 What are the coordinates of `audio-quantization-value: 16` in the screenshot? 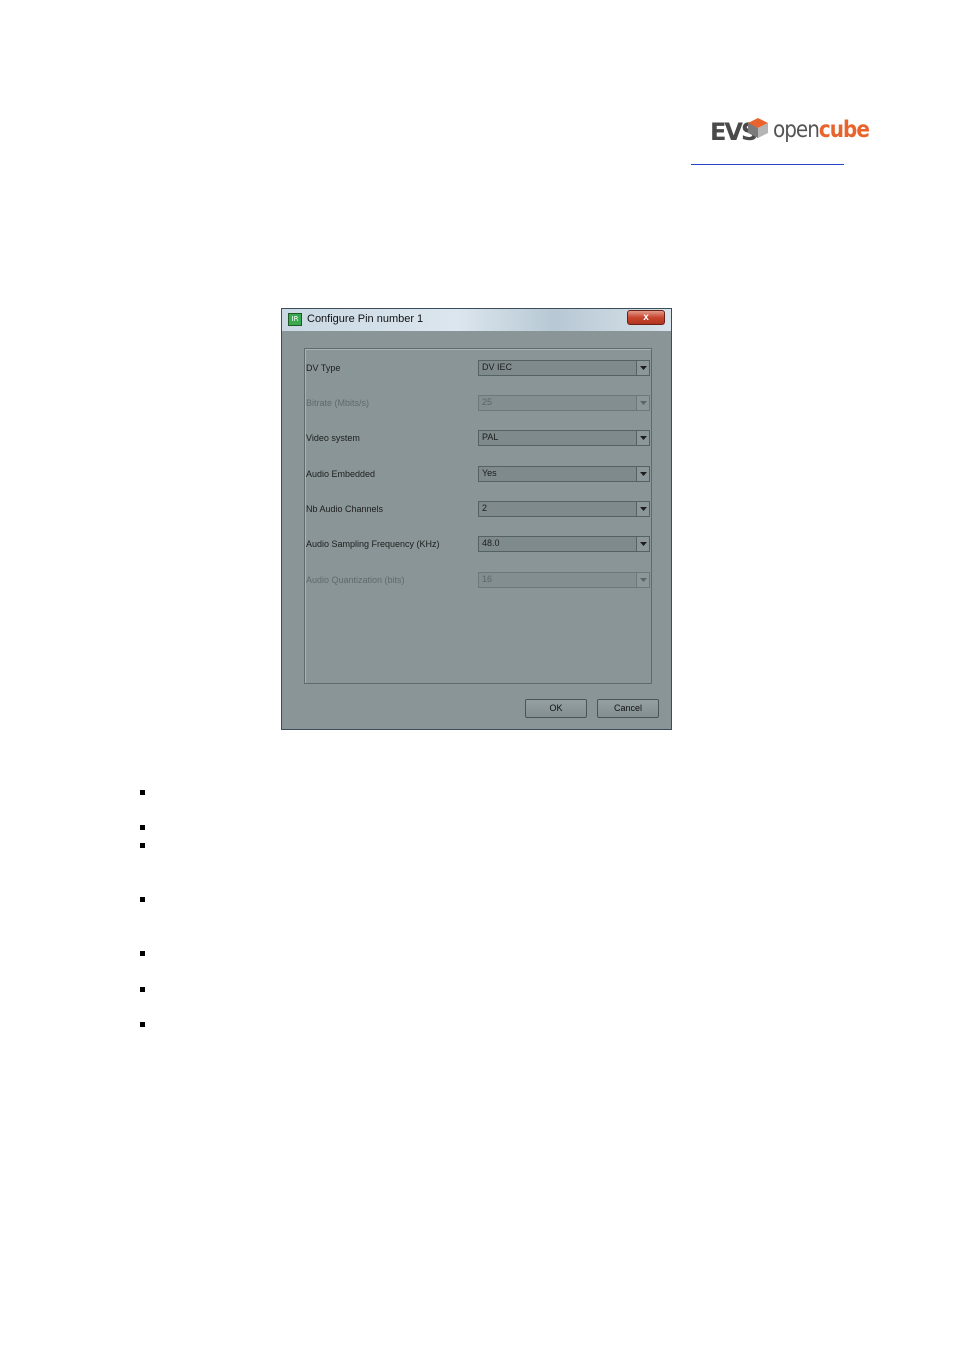 It's located at (487, 579).